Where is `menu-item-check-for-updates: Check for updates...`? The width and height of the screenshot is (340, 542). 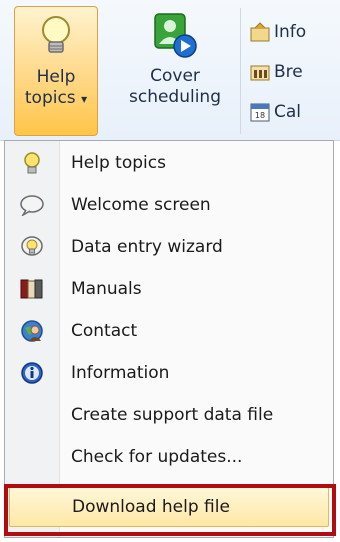 menu-item-check-for-updates: Check for updates... is located at coordinates (169, 457).